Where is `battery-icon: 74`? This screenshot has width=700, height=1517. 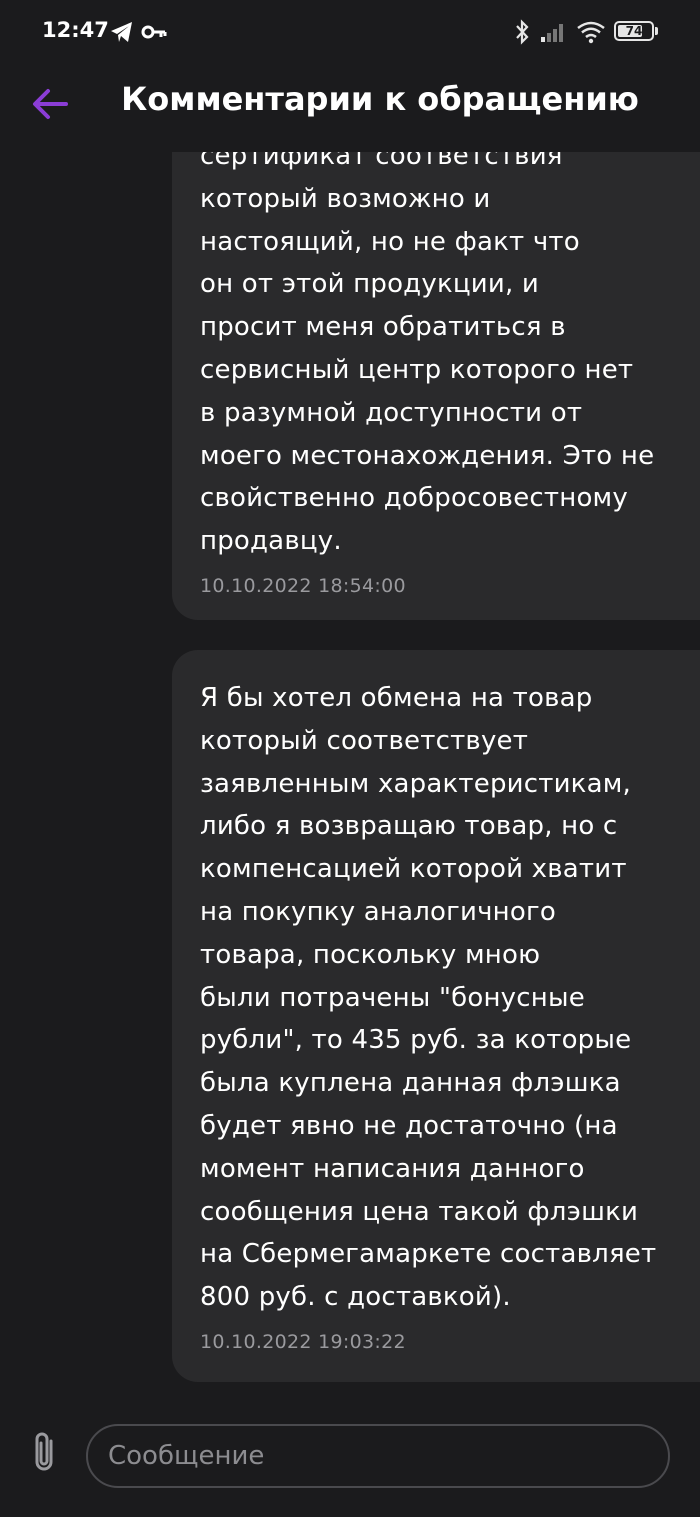 battery-icon: 74 is located at coordinates (634, 31).